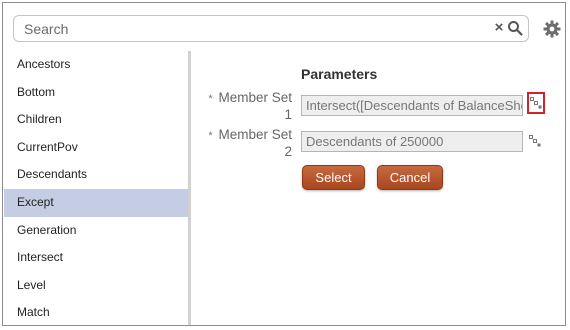 This screenshot has width=570, height=330. Describe the element at coordinates (189, 188) in the screenshot. I see `panel-divider` at that location.